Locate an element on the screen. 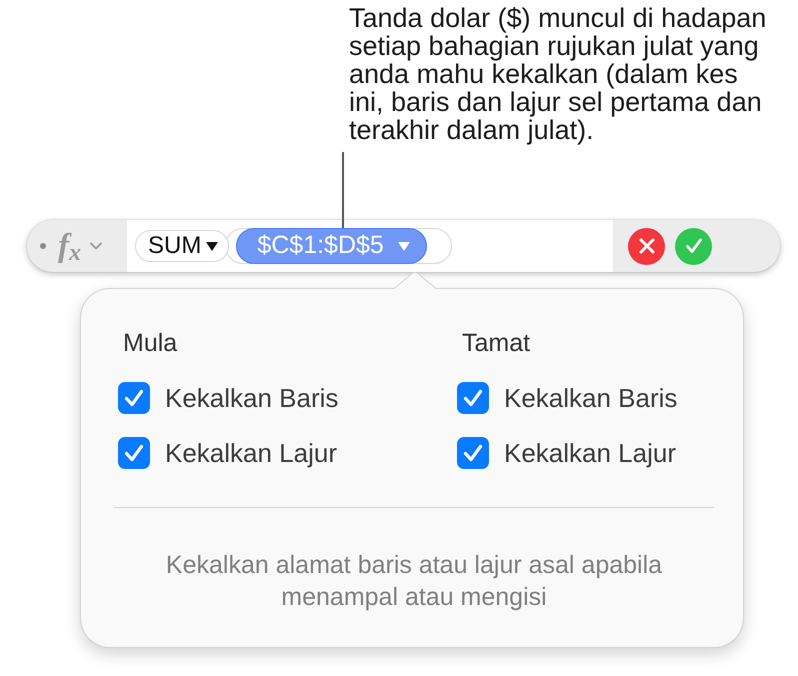  function-token: SUM is located at coordinates (182, 246).